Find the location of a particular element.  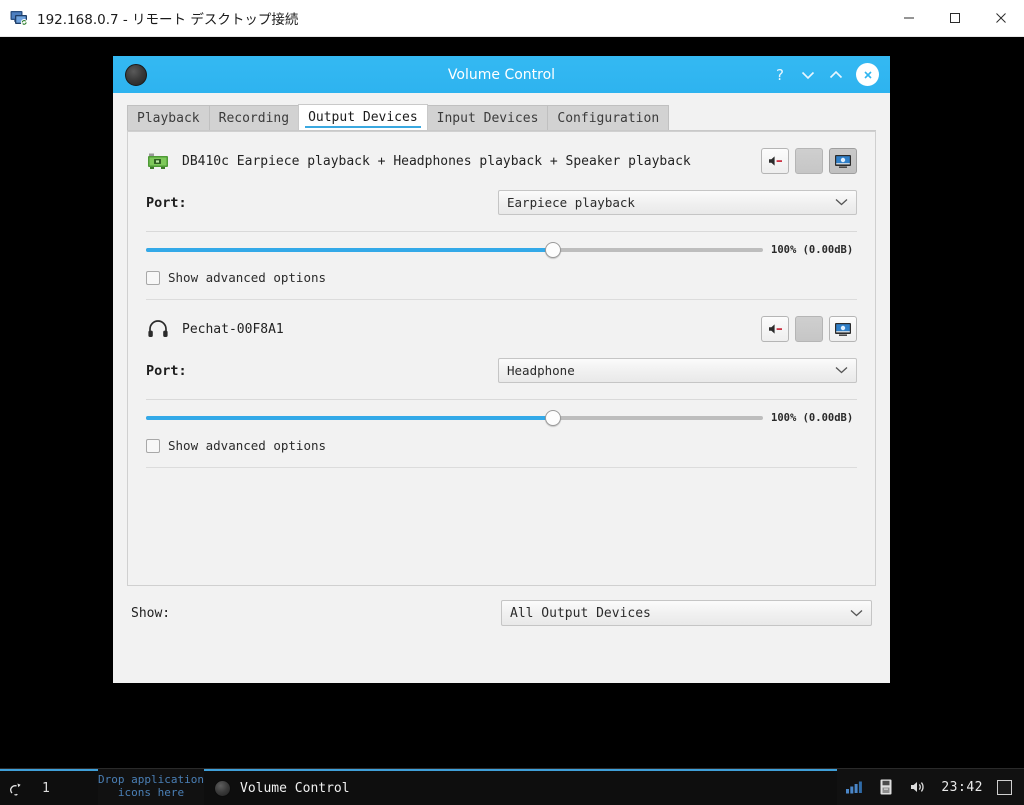

show-desktop-button is located at coordinates (1004, 787).